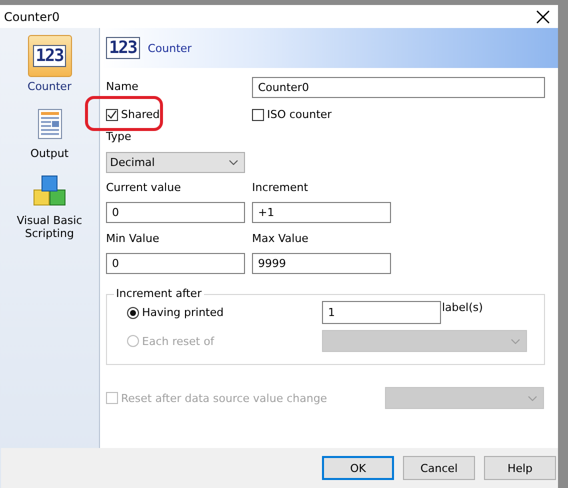  I want to click on sidebar-item: Visual Basic Scripting, so click(50, 208).